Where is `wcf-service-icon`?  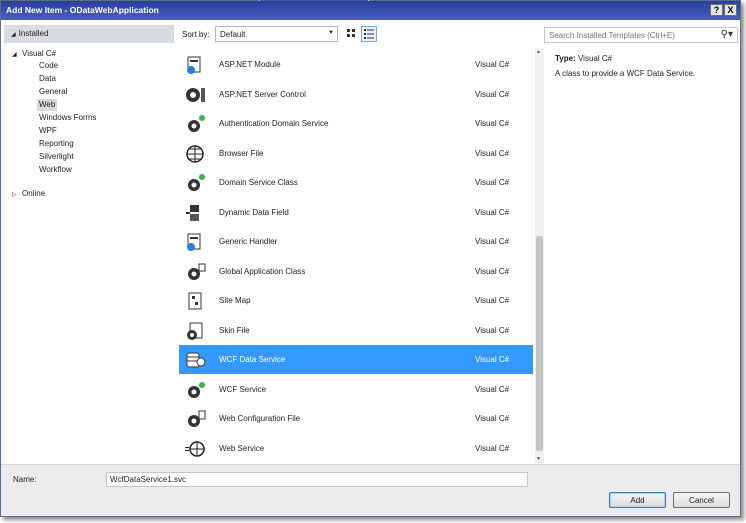 wcf-service-icon is located at coordinates (196, 390).